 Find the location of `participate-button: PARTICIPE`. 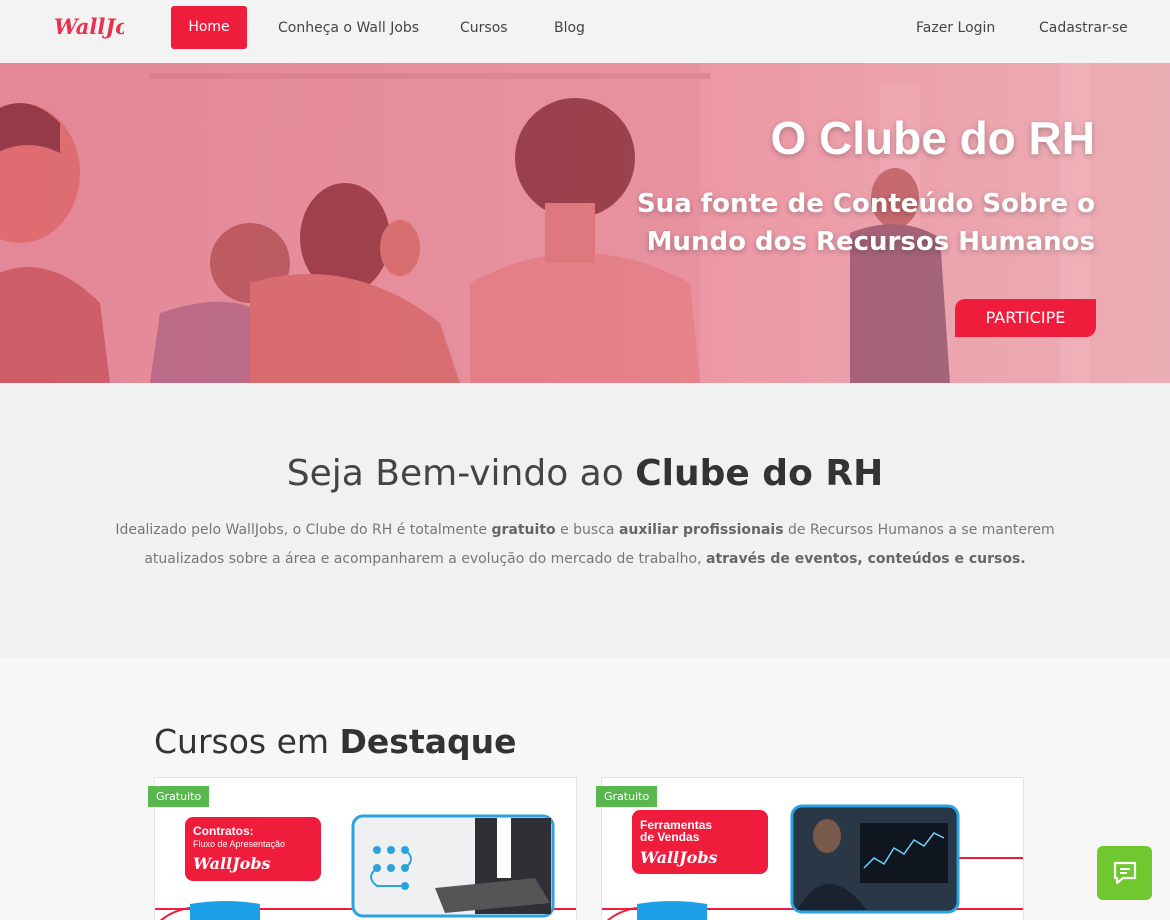

participate-button: PARTICIPE is located at coordinates (1025, 318).